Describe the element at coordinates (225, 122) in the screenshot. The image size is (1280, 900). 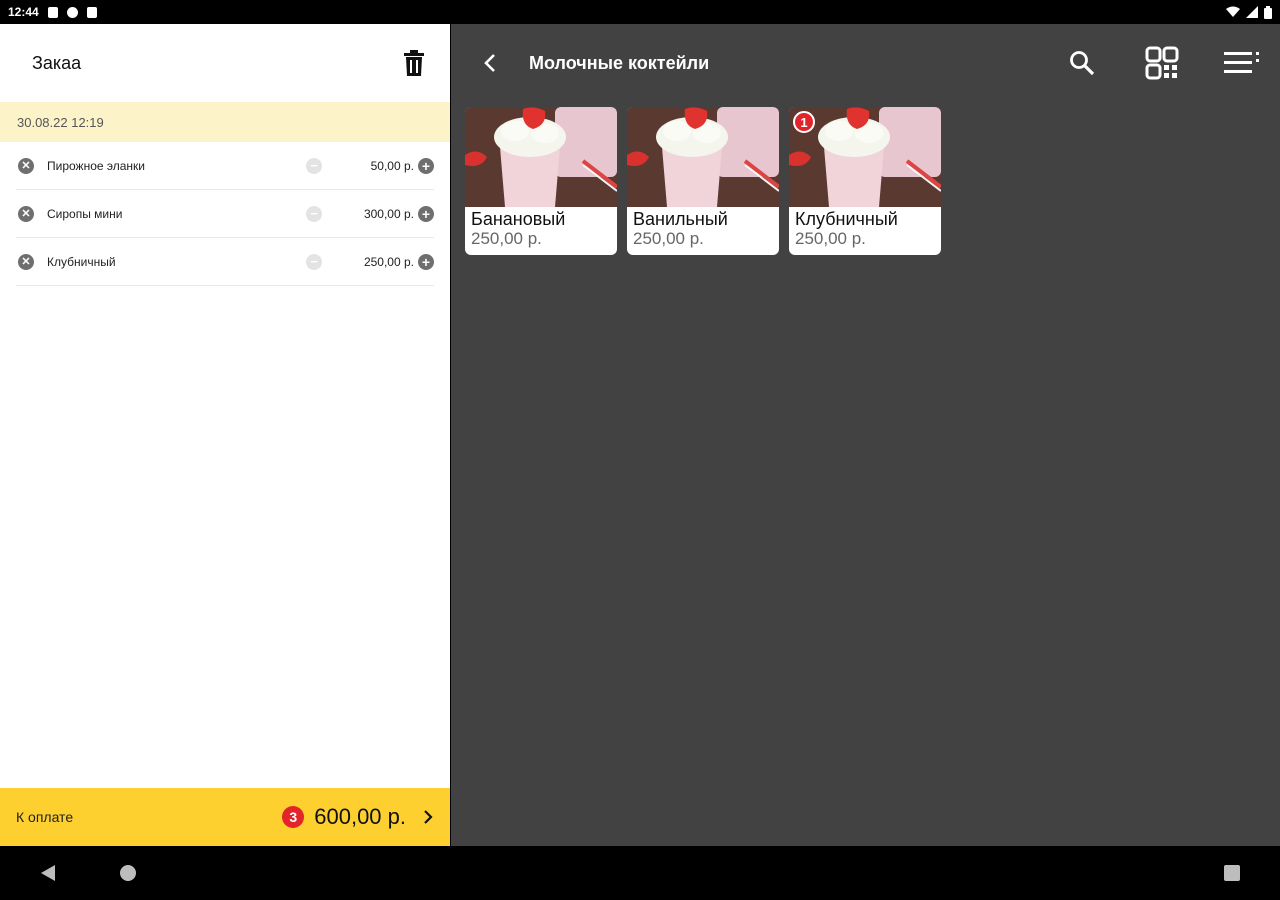
I see `order-date: 30.08.22 12:19` at that location.